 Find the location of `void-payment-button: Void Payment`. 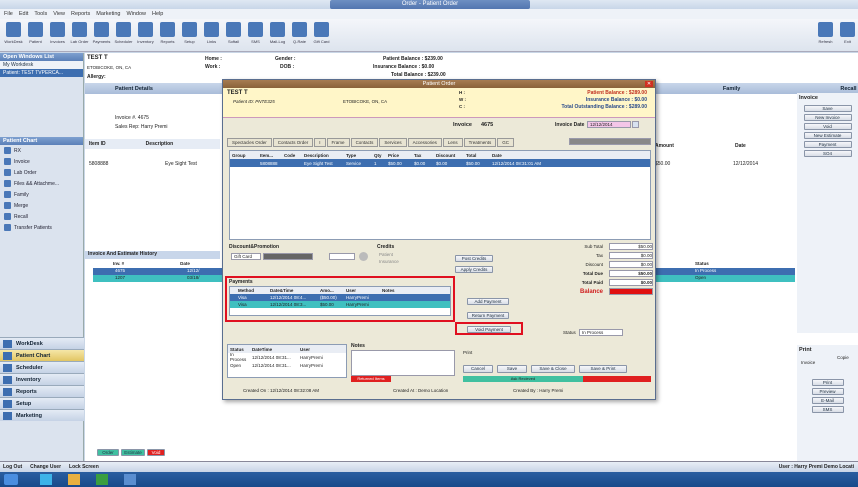

void-payment-button: Void Payment is located at coordinates (489, 329).